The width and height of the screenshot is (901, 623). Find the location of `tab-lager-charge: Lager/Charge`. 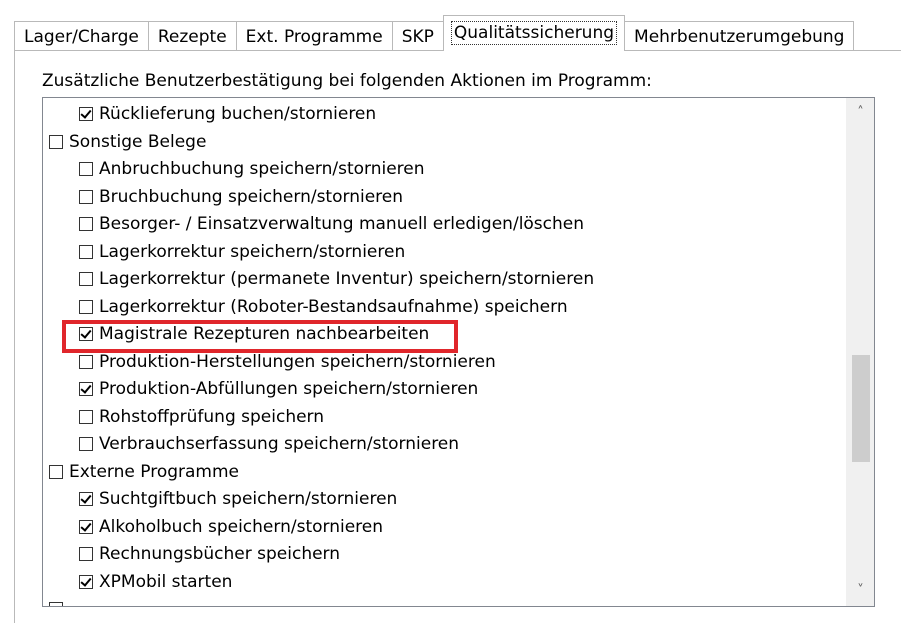

tab-lager-charge: Lager/Charge is located at coordinates (81, 36).